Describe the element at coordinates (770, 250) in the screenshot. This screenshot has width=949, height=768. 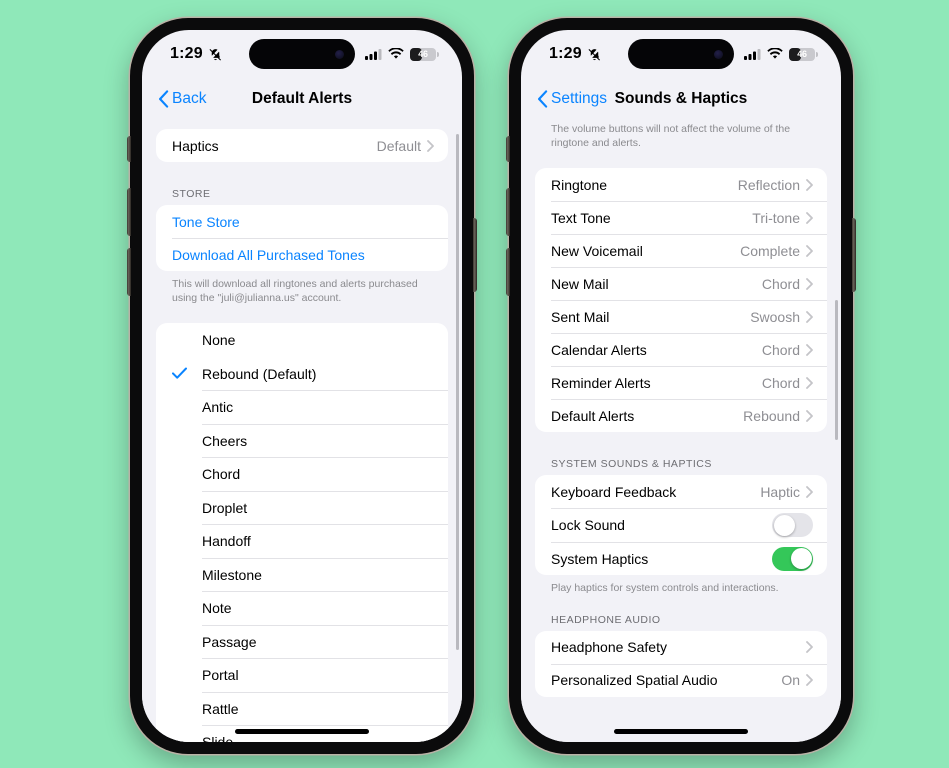
I see `row-new-voicemail-value: Complete` at that location.